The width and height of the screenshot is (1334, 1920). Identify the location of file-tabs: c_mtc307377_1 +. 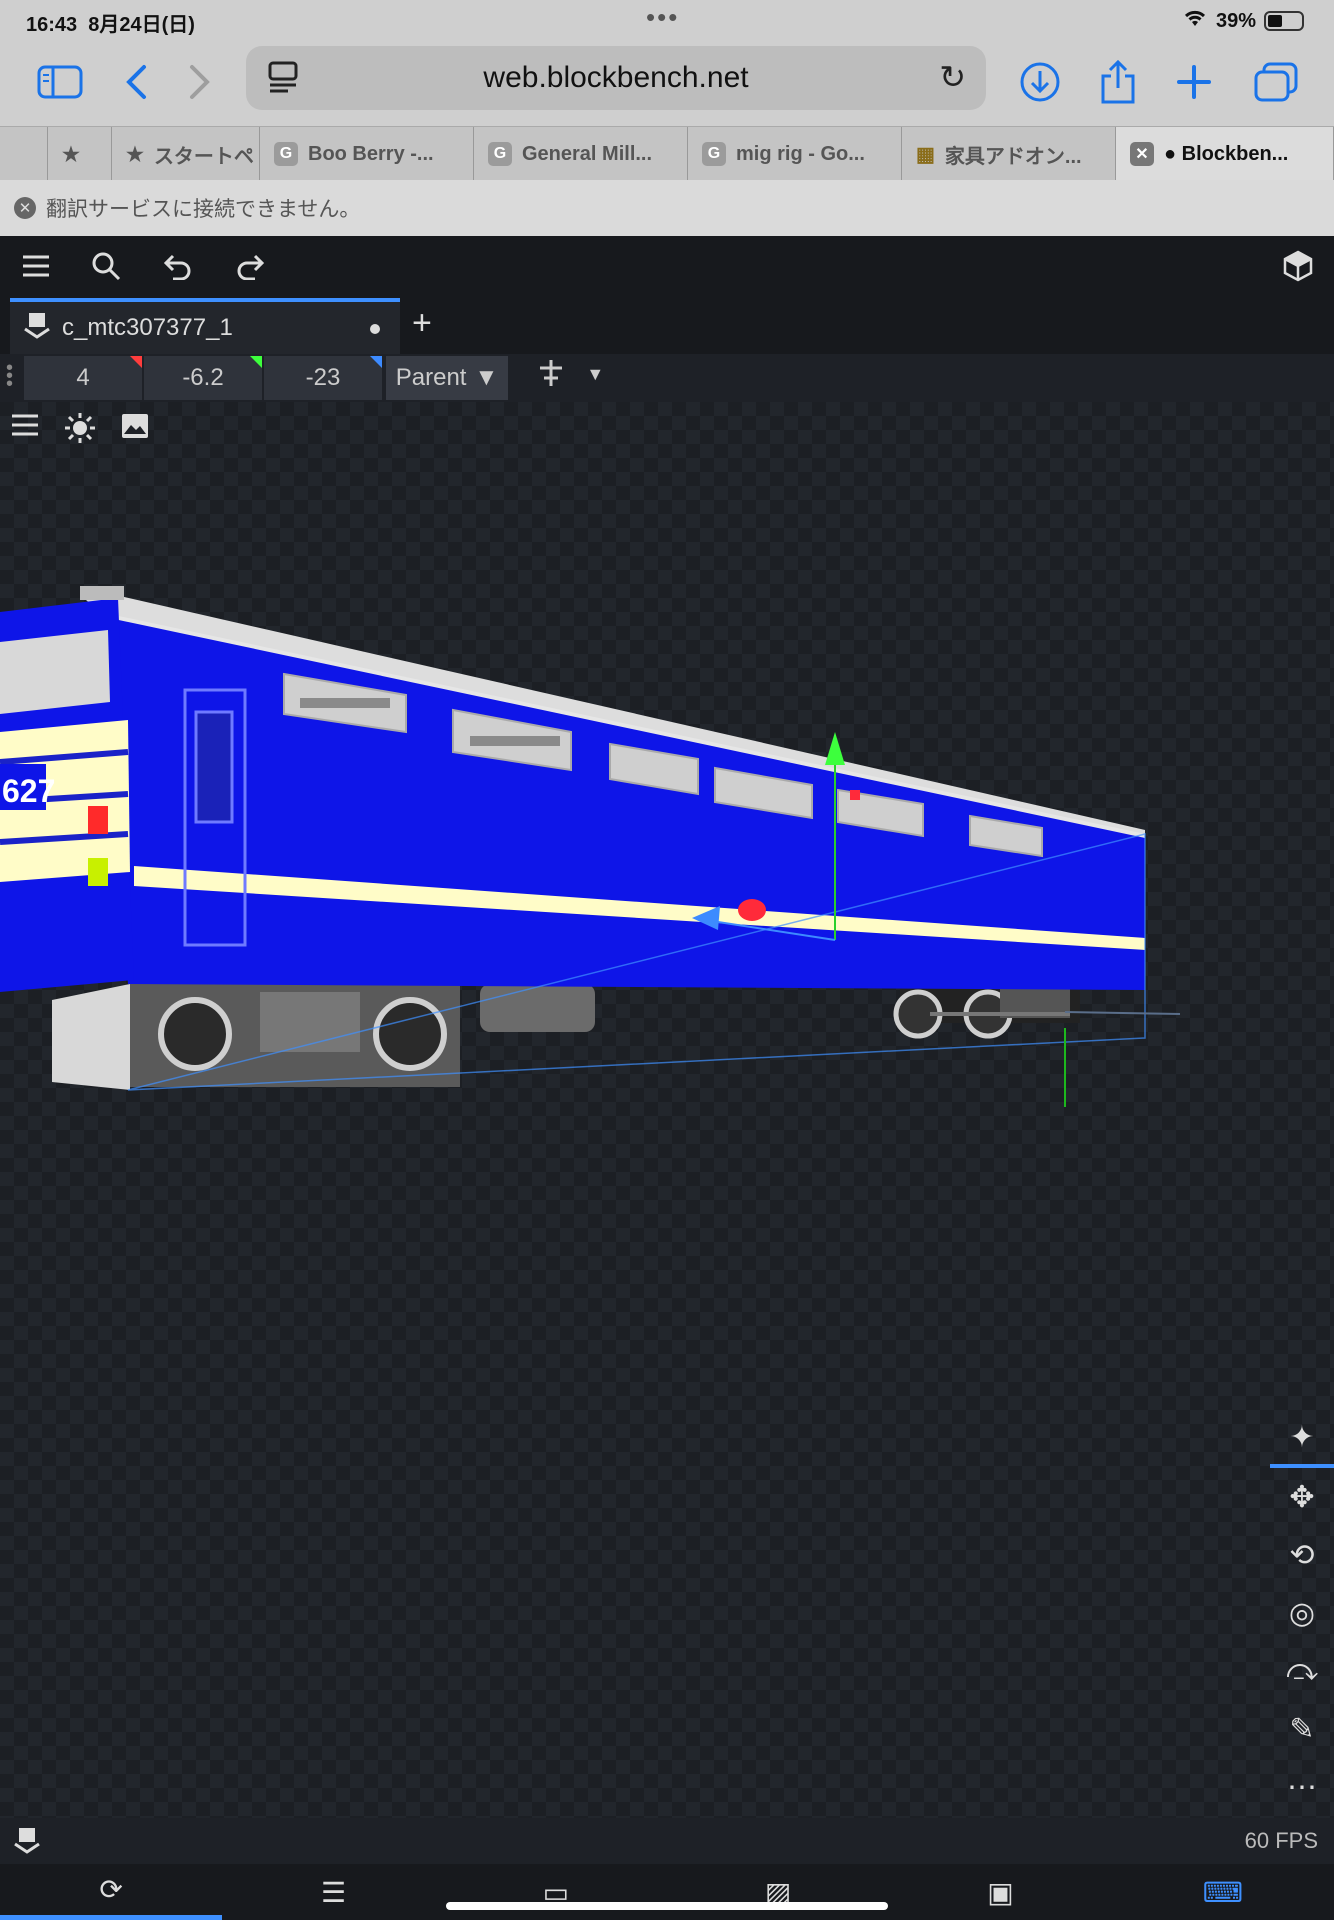
(667, 325).